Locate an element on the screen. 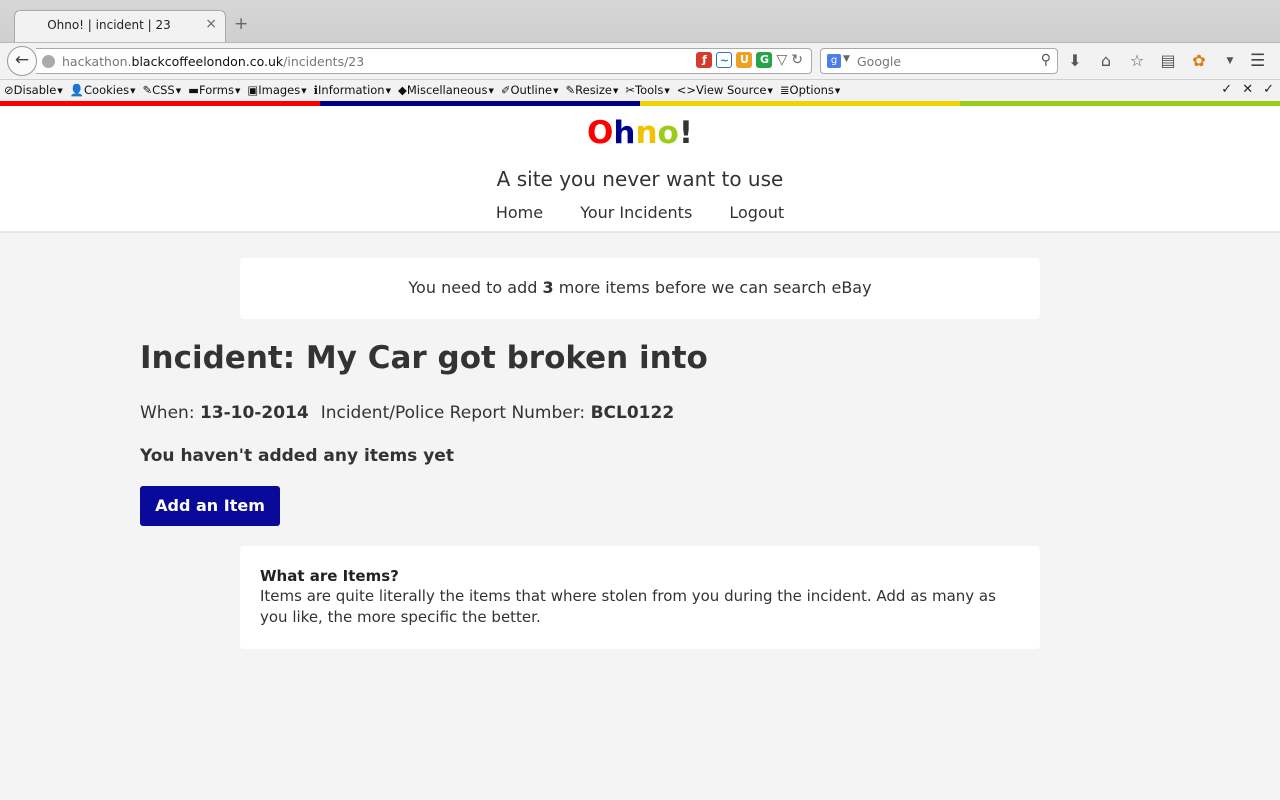 The image size is (1280, 800). devtool-disable-menu: ⊘Disable▼ is located at coordinates (33, 90).